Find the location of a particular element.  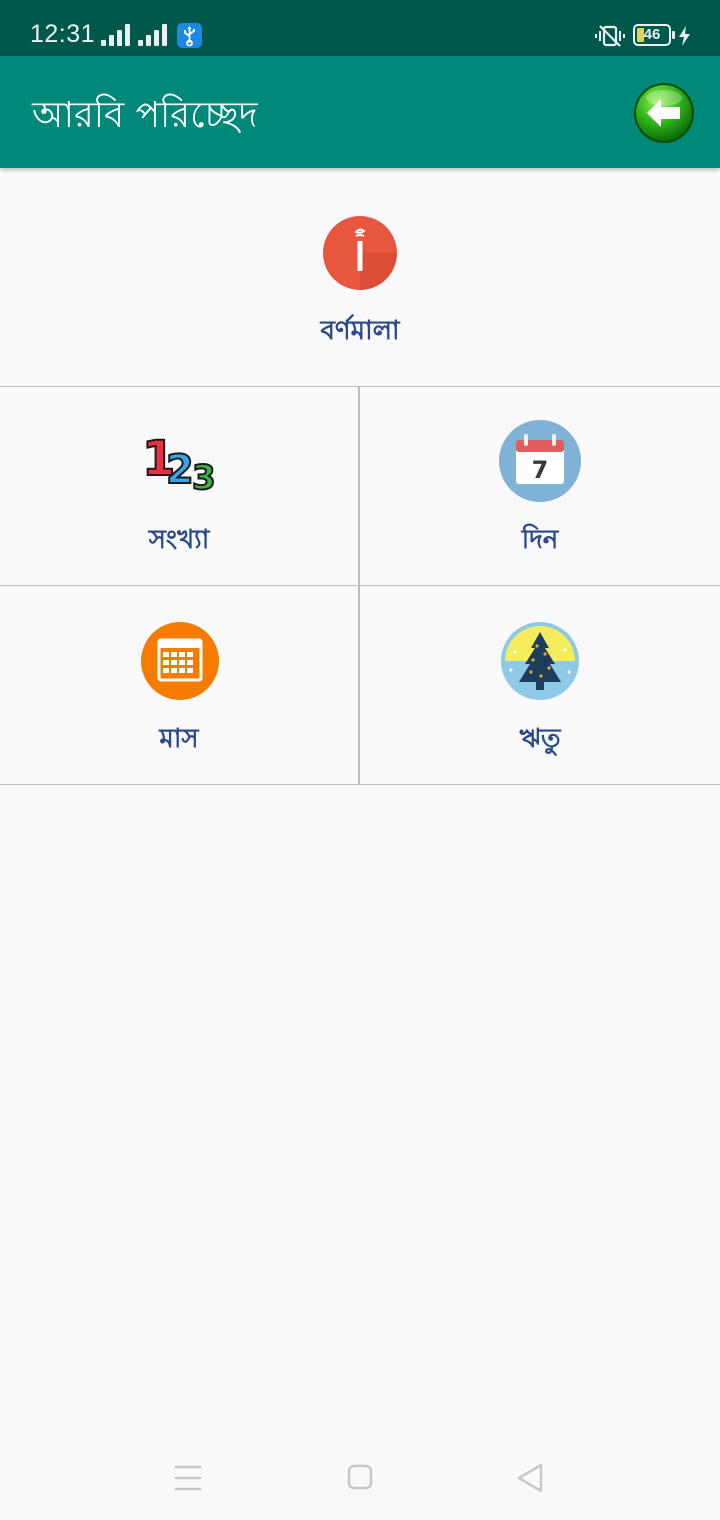

menu-tile-seasons: ঋতু is located at coordinates (540, 685).